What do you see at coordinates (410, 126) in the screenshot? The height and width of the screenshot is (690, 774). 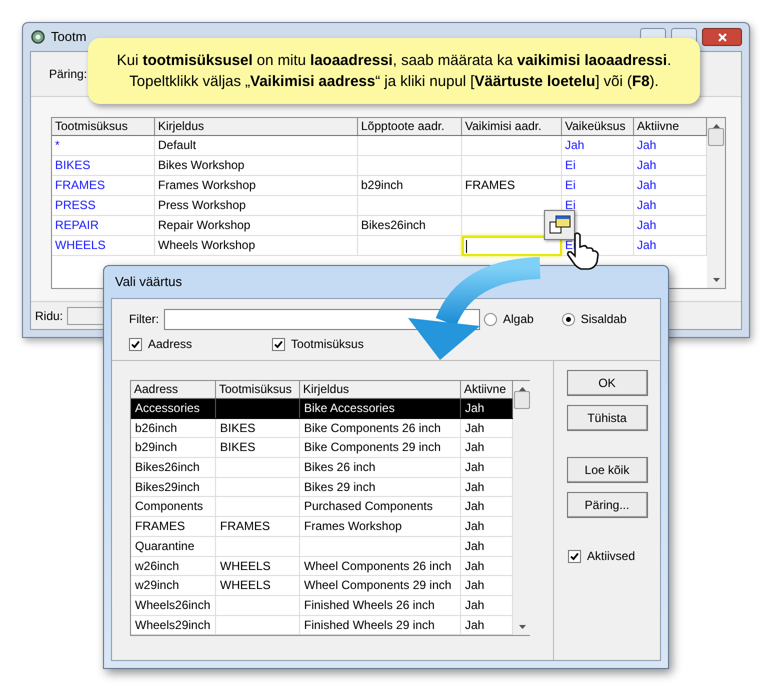 I see `column-header: Lõpptoote aadr.` at bounding box center [410, 126].